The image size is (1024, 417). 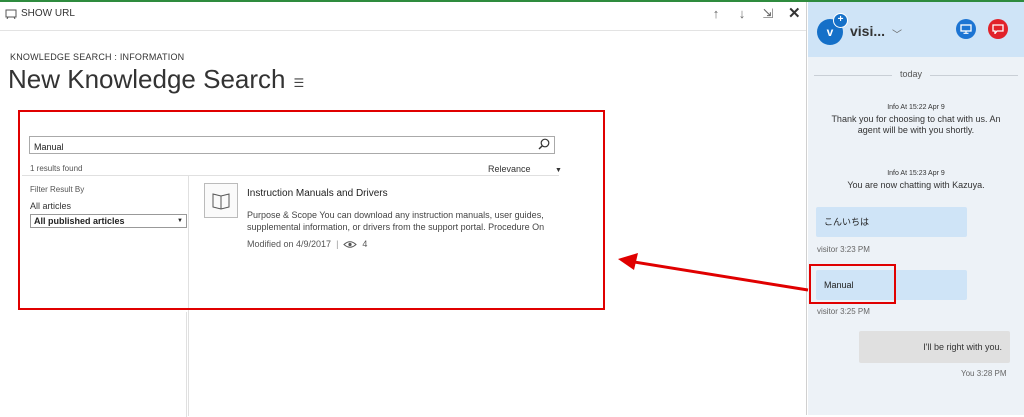 What do you see at coordinates (716, 14) in the screenshot?
I see `arrow-up-icon: ↑` at bounding box center [716, 14].